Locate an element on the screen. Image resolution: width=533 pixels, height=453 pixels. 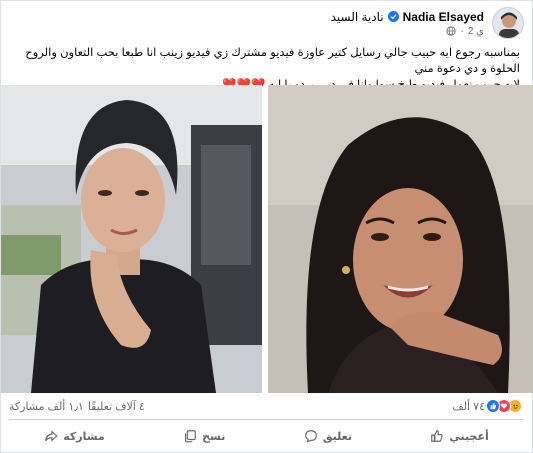
share-label: مشاركة is located at coordinates (84, 436).